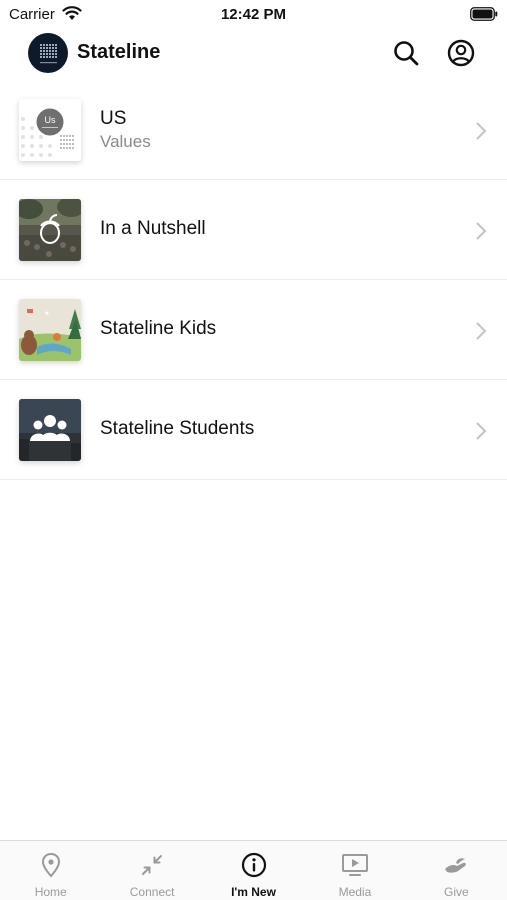  I want to click on stateline-kids-thumbnail, so click(50, 330).